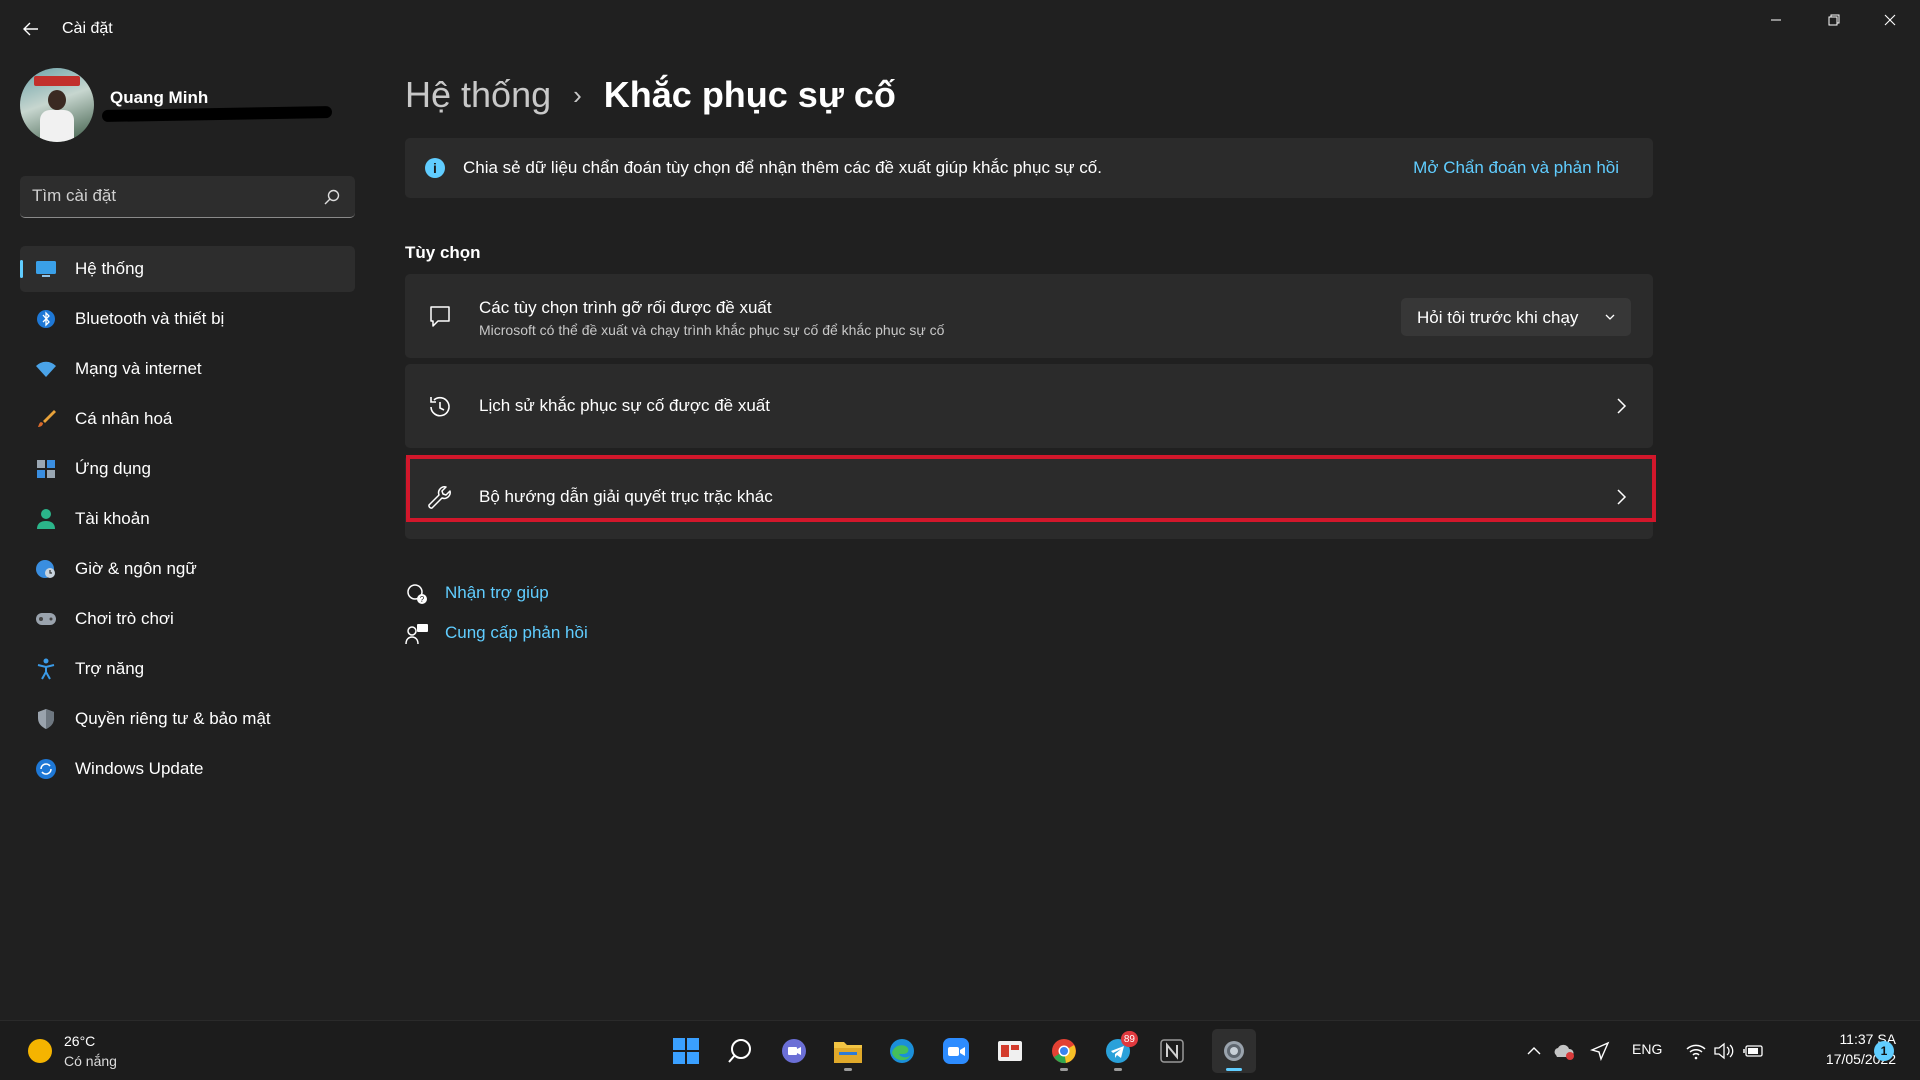 The image size is (1920, 1080). I want to click on sidebar-item-windows-update: Windows Update, so click(187, 769).